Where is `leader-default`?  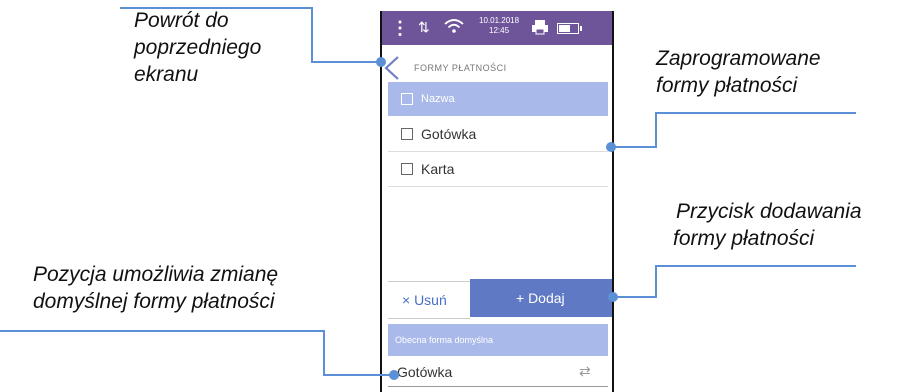
leader-default is located at coordinates (197, 353).